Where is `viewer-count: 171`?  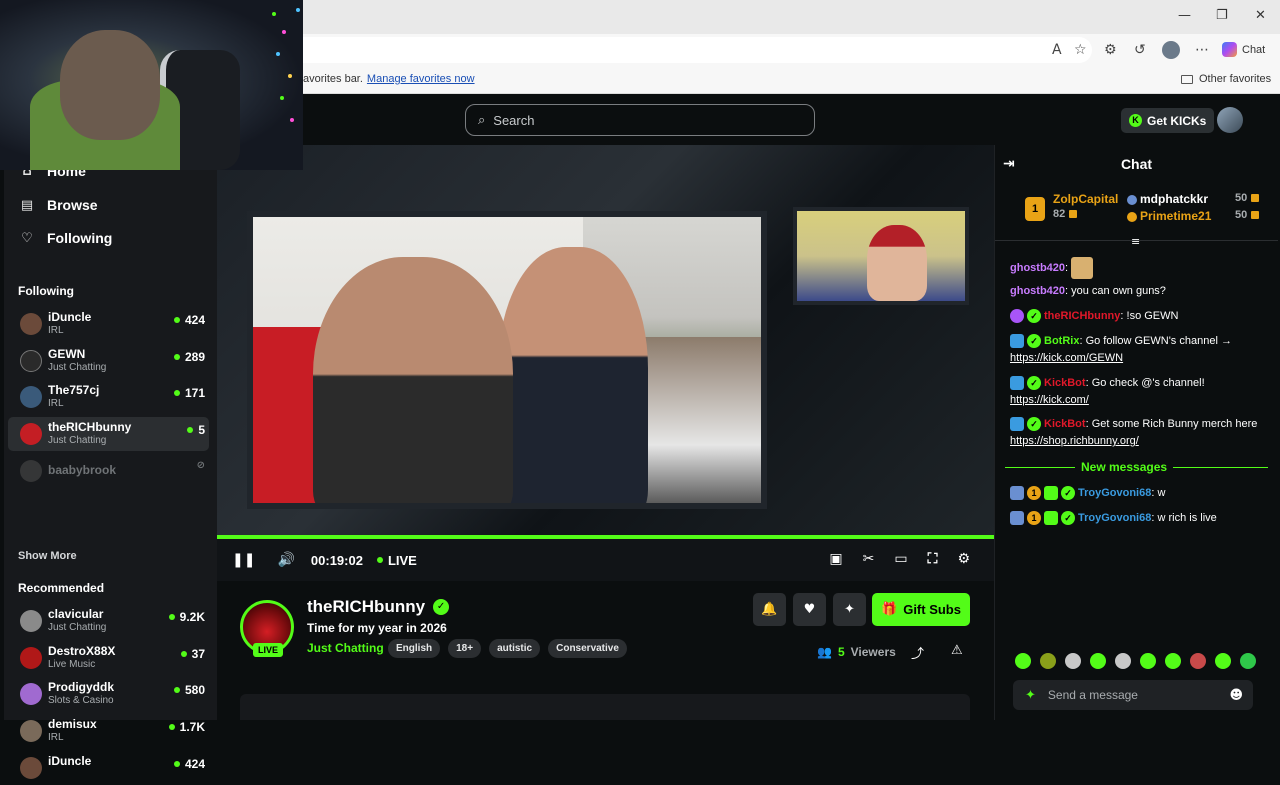
viewer-count: 171 is located at coordinates (189, 393).